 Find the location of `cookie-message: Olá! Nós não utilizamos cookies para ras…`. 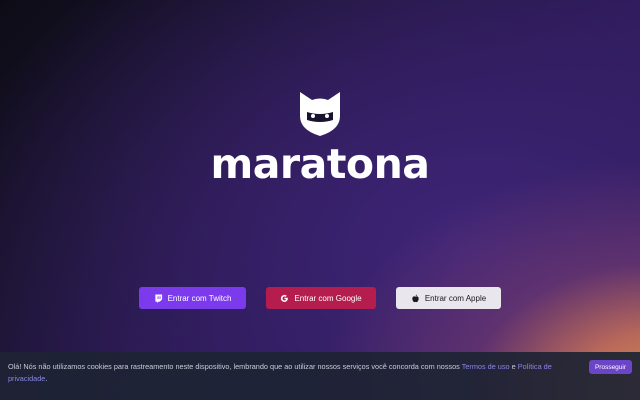

cookie-message: Olá! Nós não utilizamos cookies para ras… is located at coordinates (290, 373).